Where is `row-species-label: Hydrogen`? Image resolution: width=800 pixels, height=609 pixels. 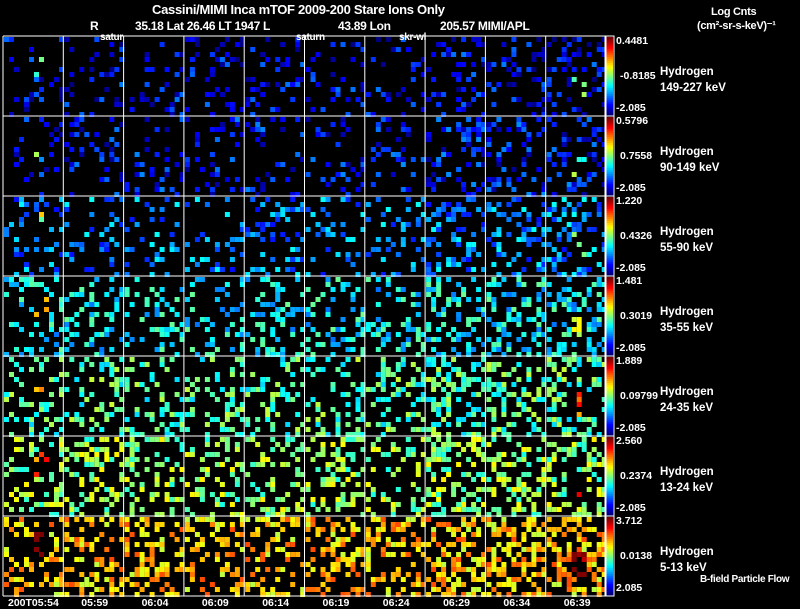 row-species-label: Hydrogen is located at coordinates (687, 472).